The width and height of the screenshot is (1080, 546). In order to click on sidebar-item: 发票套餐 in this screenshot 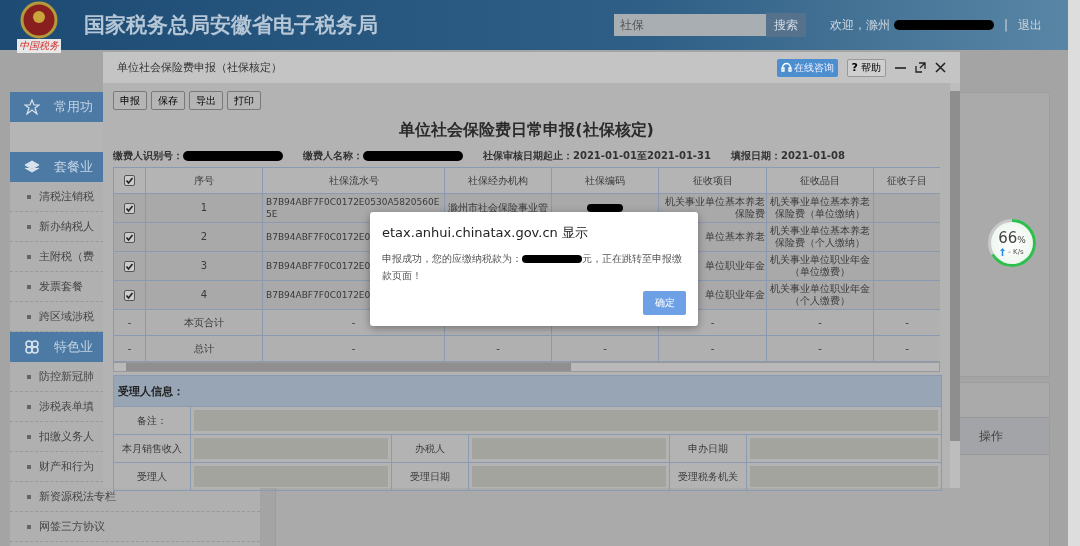, I will do `click(61, 286)`.